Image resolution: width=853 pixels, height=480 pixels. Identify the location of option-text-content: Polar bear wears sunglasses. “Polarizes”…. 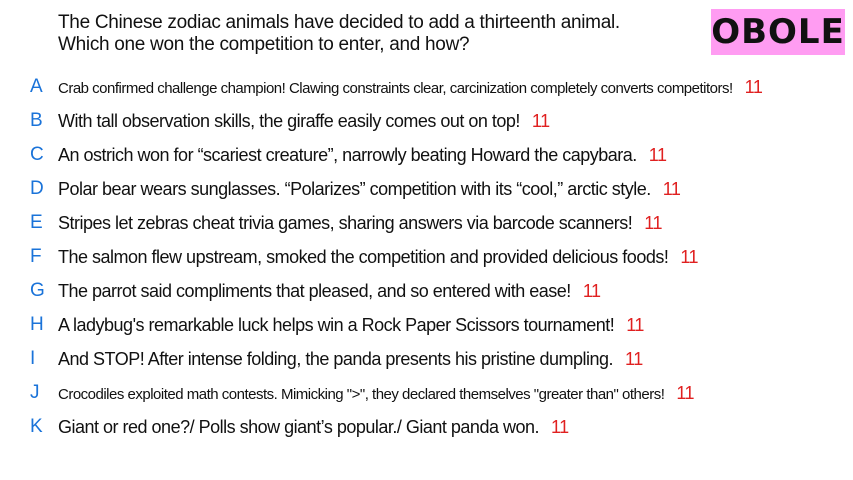
(354, 188).